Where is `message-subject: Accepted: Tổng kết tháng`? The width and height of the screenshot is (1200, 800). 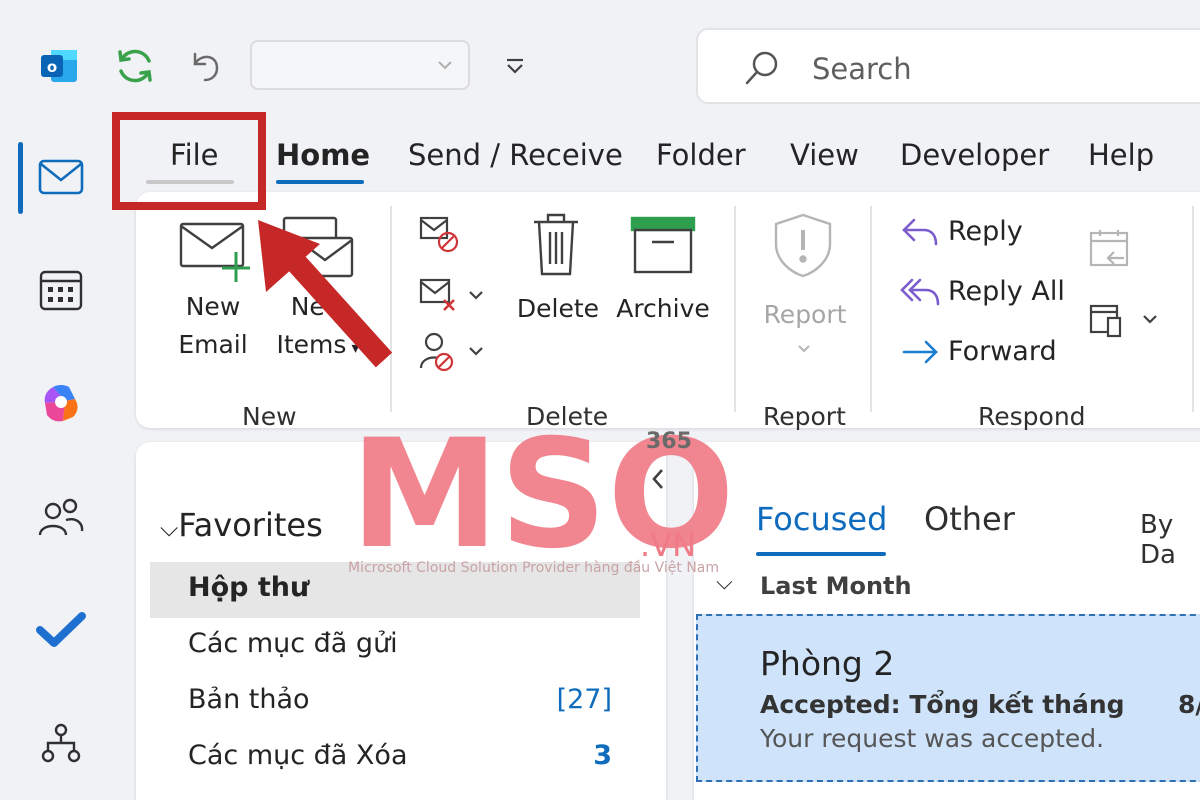
message-subject: Accepted: Tổng kết tháng is located at coordinates (942, 704).